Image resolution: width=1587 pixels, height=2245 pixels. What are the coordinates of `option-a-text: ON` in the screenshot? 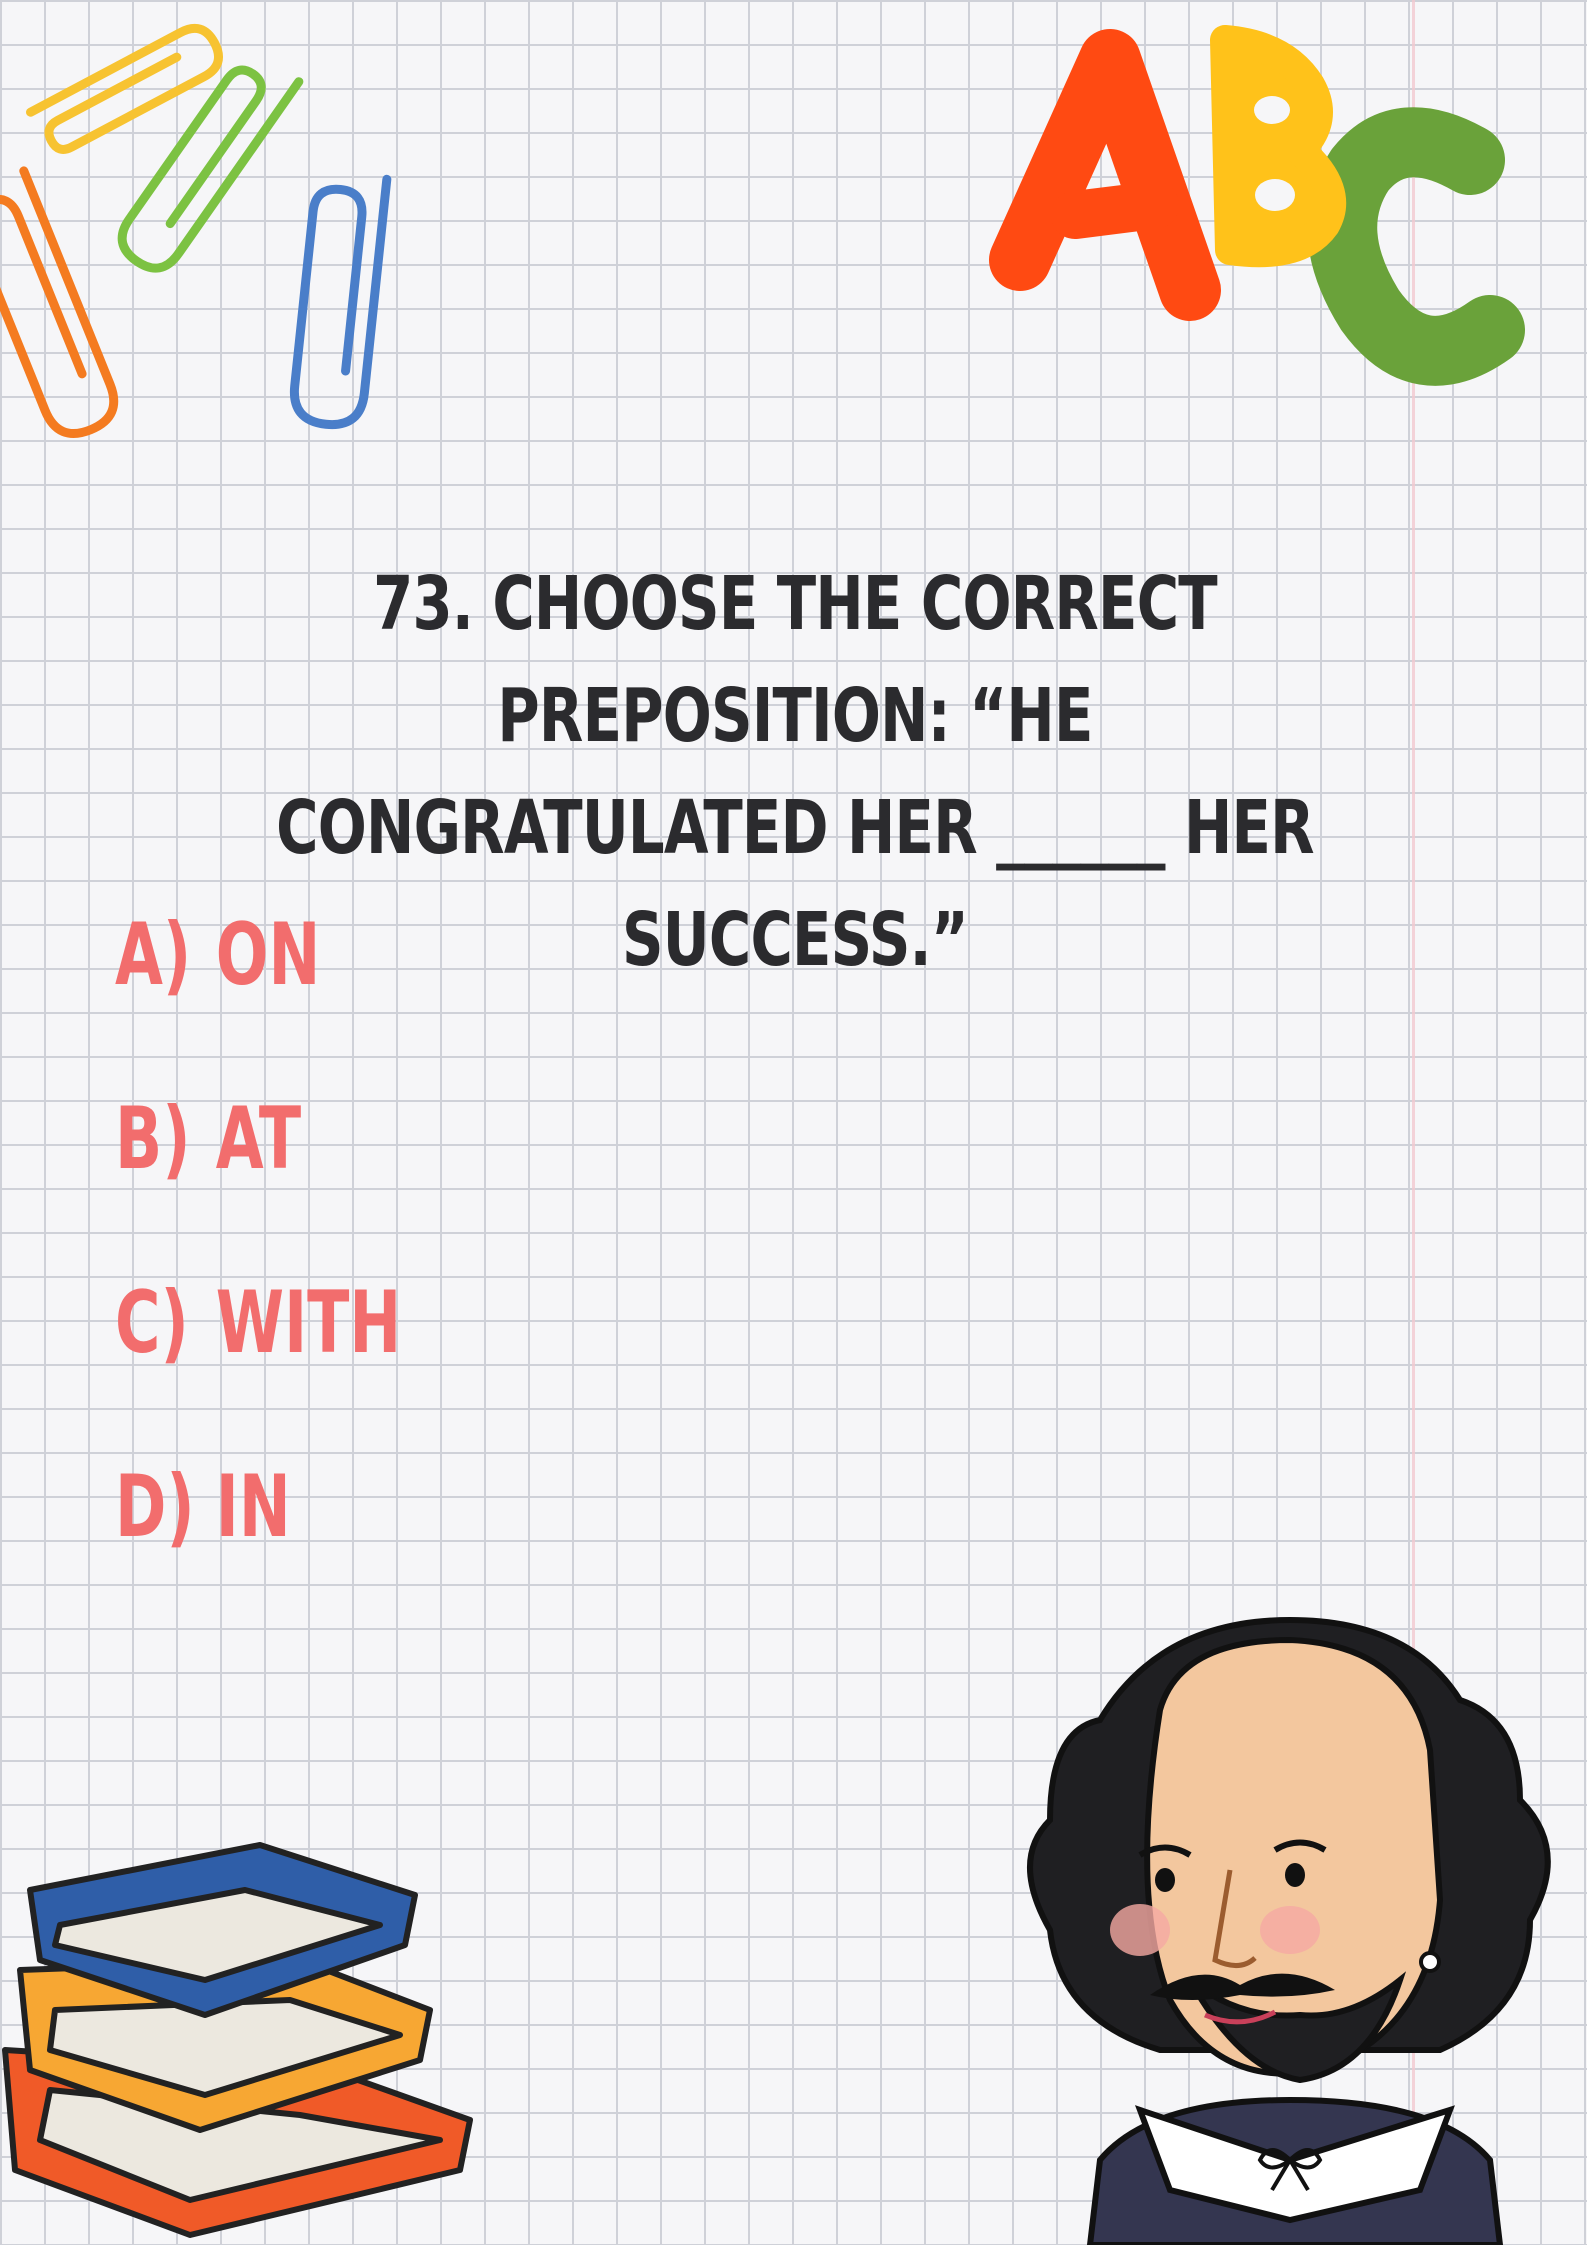 It's located at (268, 955).